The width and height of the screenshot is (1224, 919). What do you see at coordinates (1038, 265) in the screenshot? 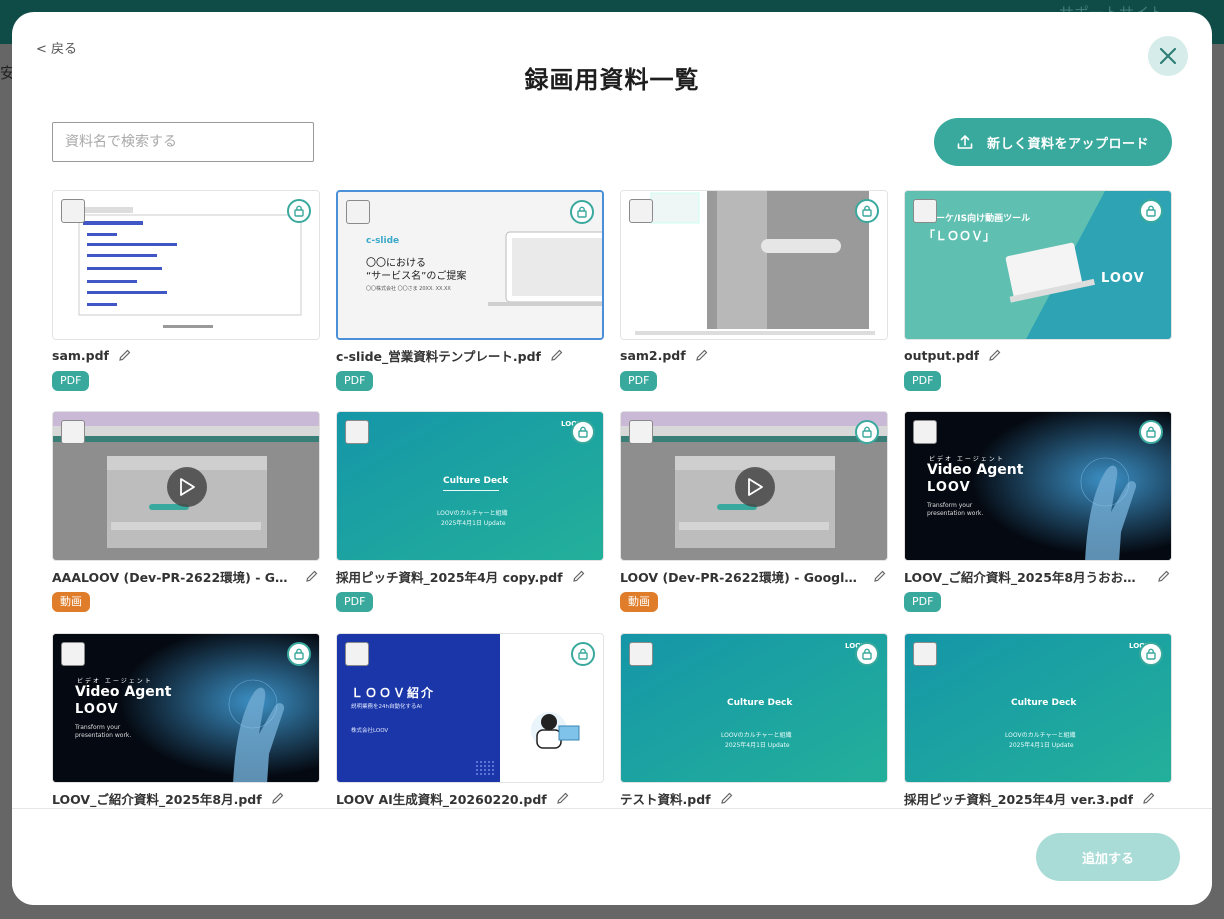
I see `document-thumbnail: マーケ/IS向け動画ツール 「ＬＯＯＶ」 LOOV` at bounding box center [1038, 265].